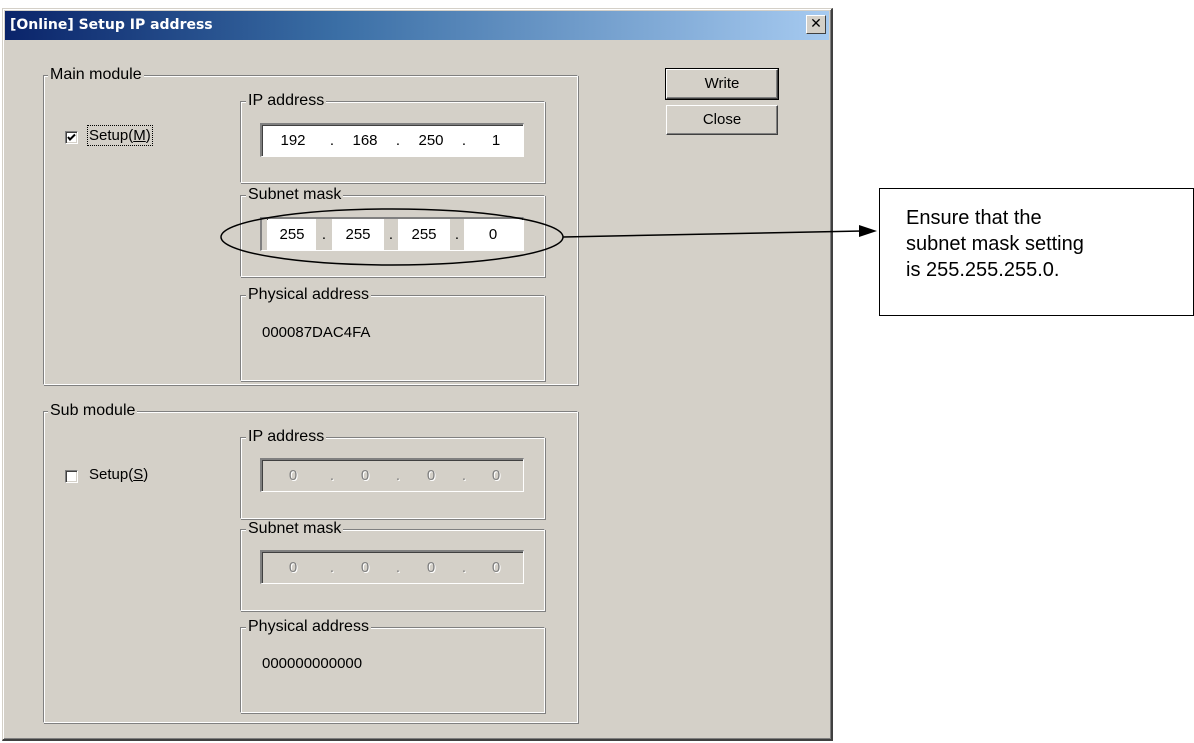 Image resolution: width=1194 pixels, height=743 pixels. What do you see at coordinates (983, 270) in the screenshot?
I see `callout-line: is 255.255.255.0.` at bounding box center [983, 270].